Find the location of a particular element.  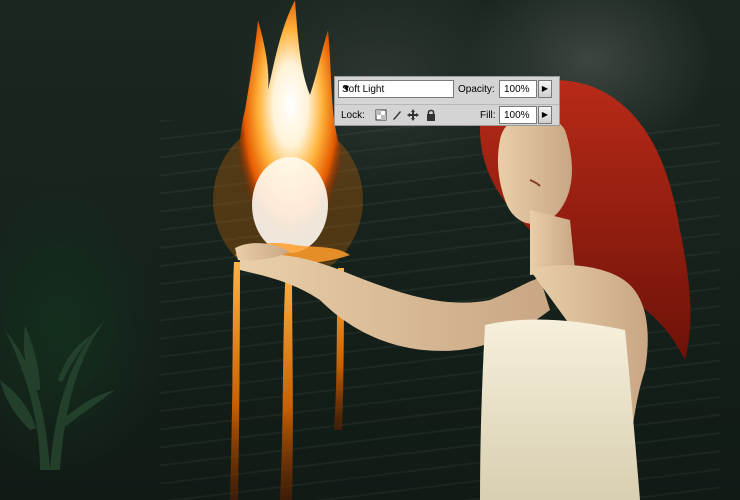

opacity-label: Opacity: is located at coordinates (476, 89).